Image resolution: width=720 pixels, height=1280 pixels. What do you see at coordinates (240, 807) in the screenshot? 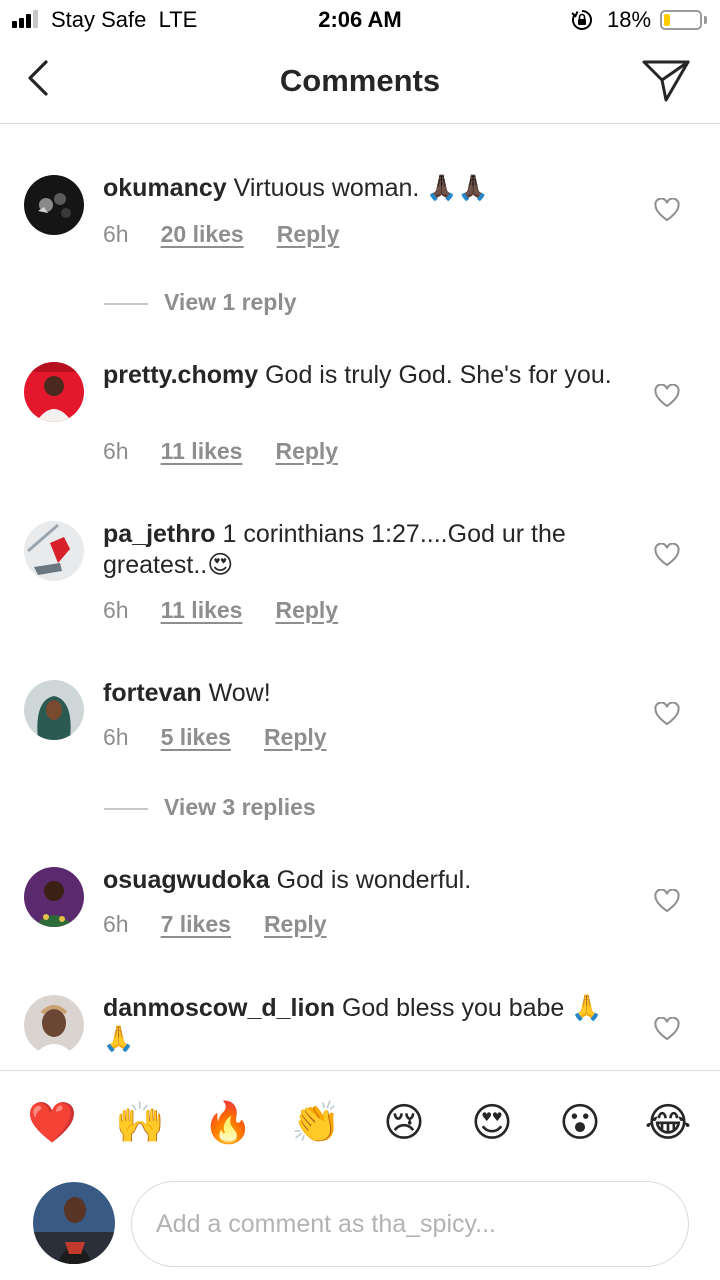
I see `view-replies-label: View 3 replies` at bounding box center [240, 807].